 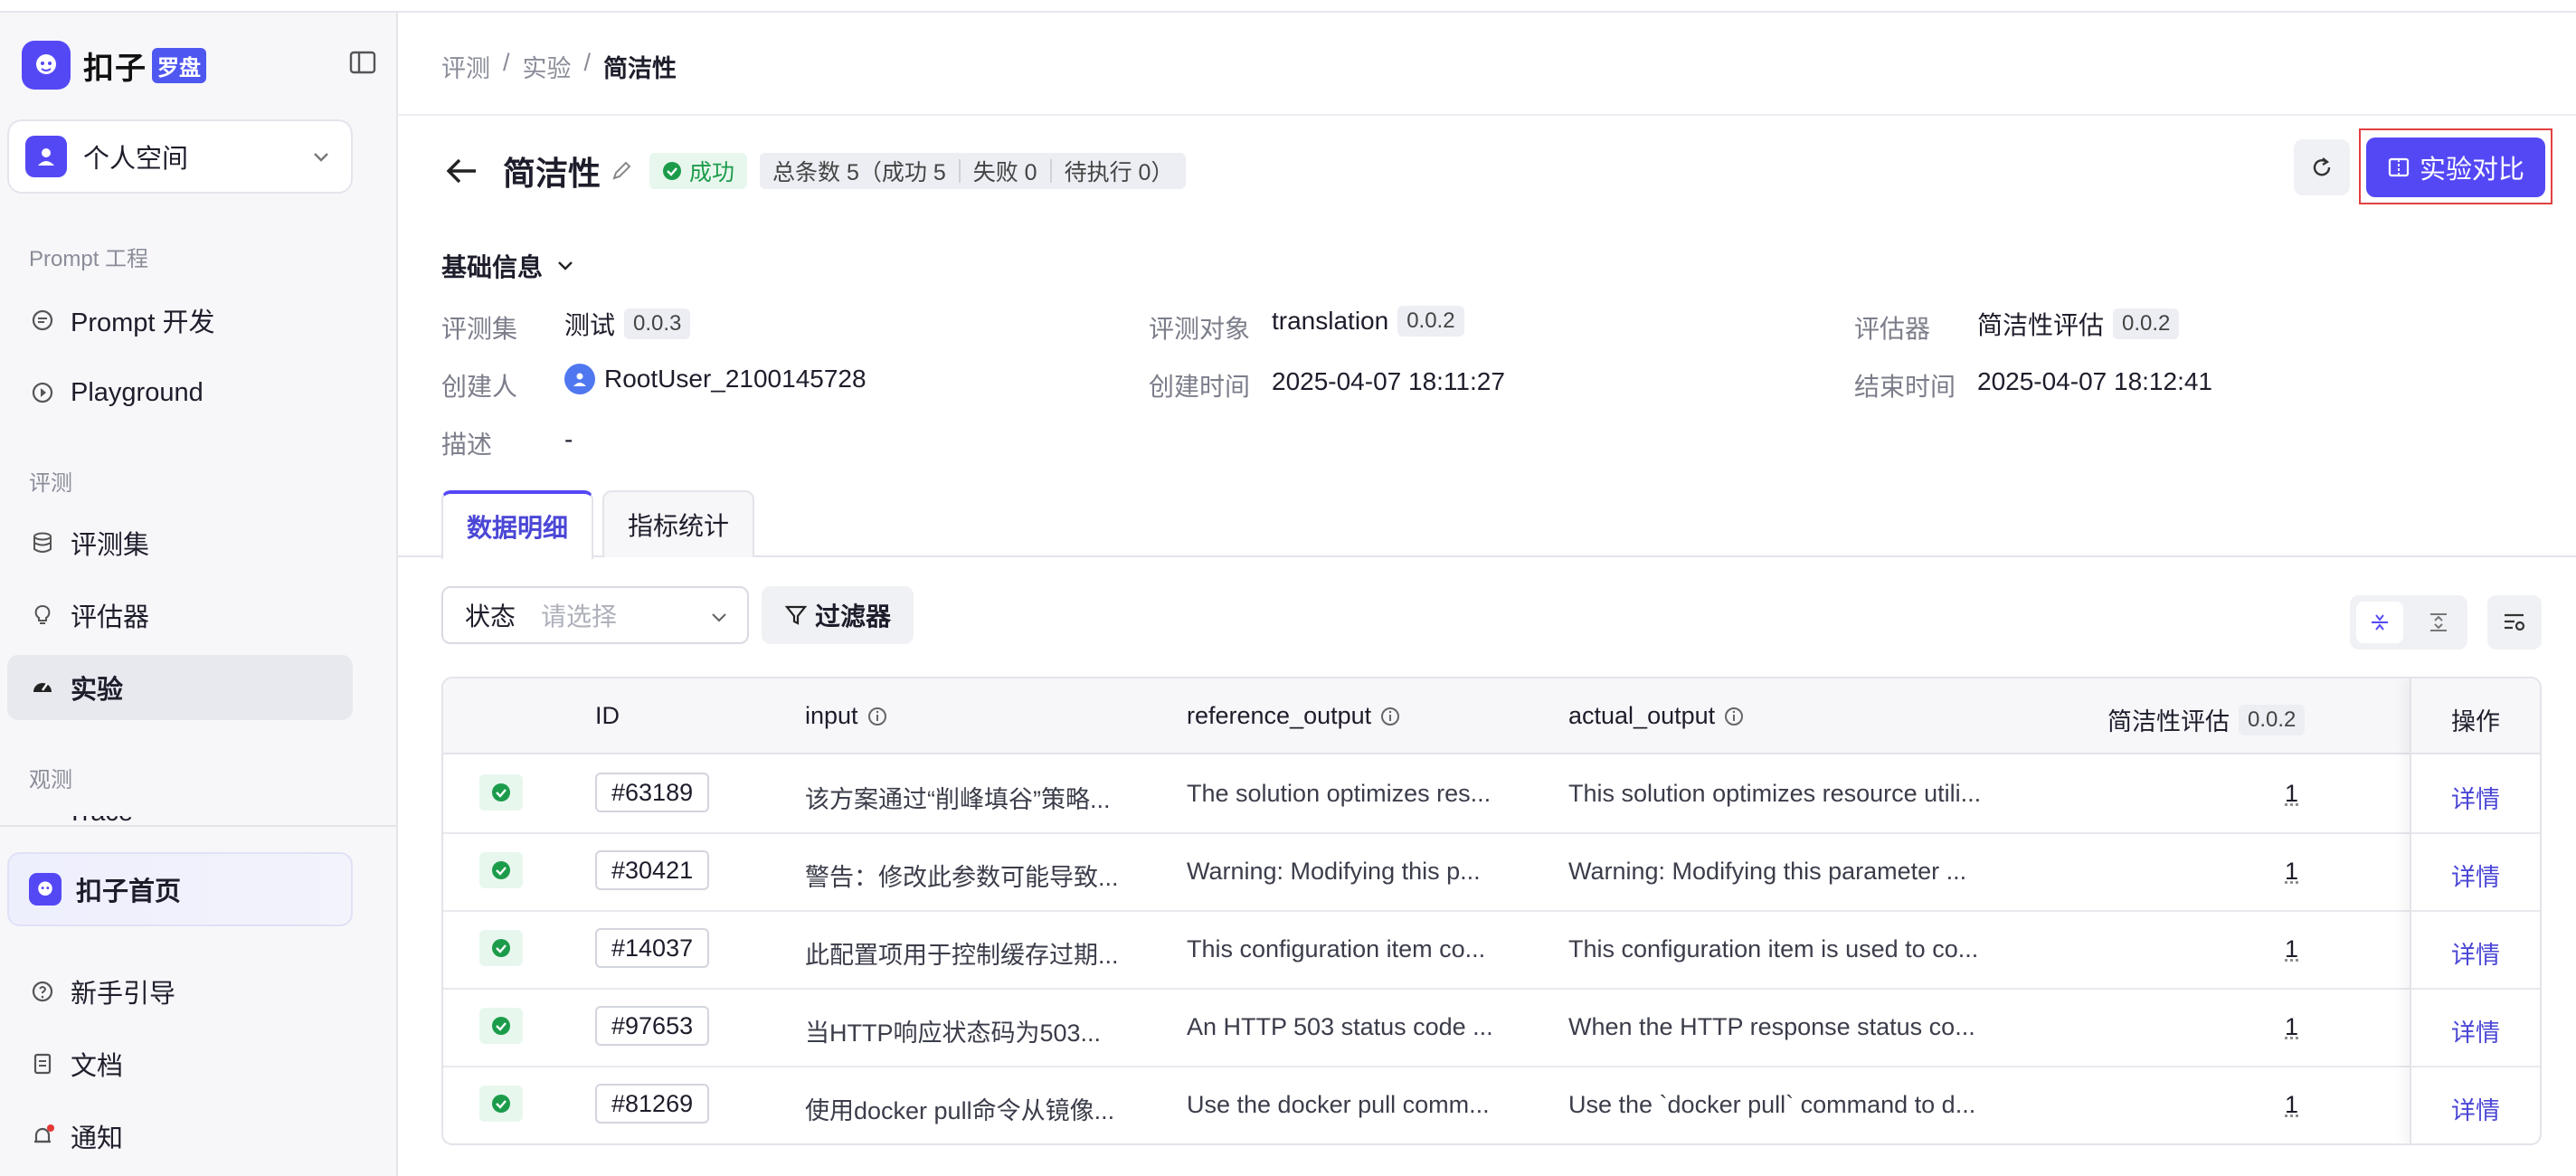 What do you see at coordinates (180, 687) in the screenshot?
I see `sidebar-item-experiments: 实验` at bounding box center [180, 687].